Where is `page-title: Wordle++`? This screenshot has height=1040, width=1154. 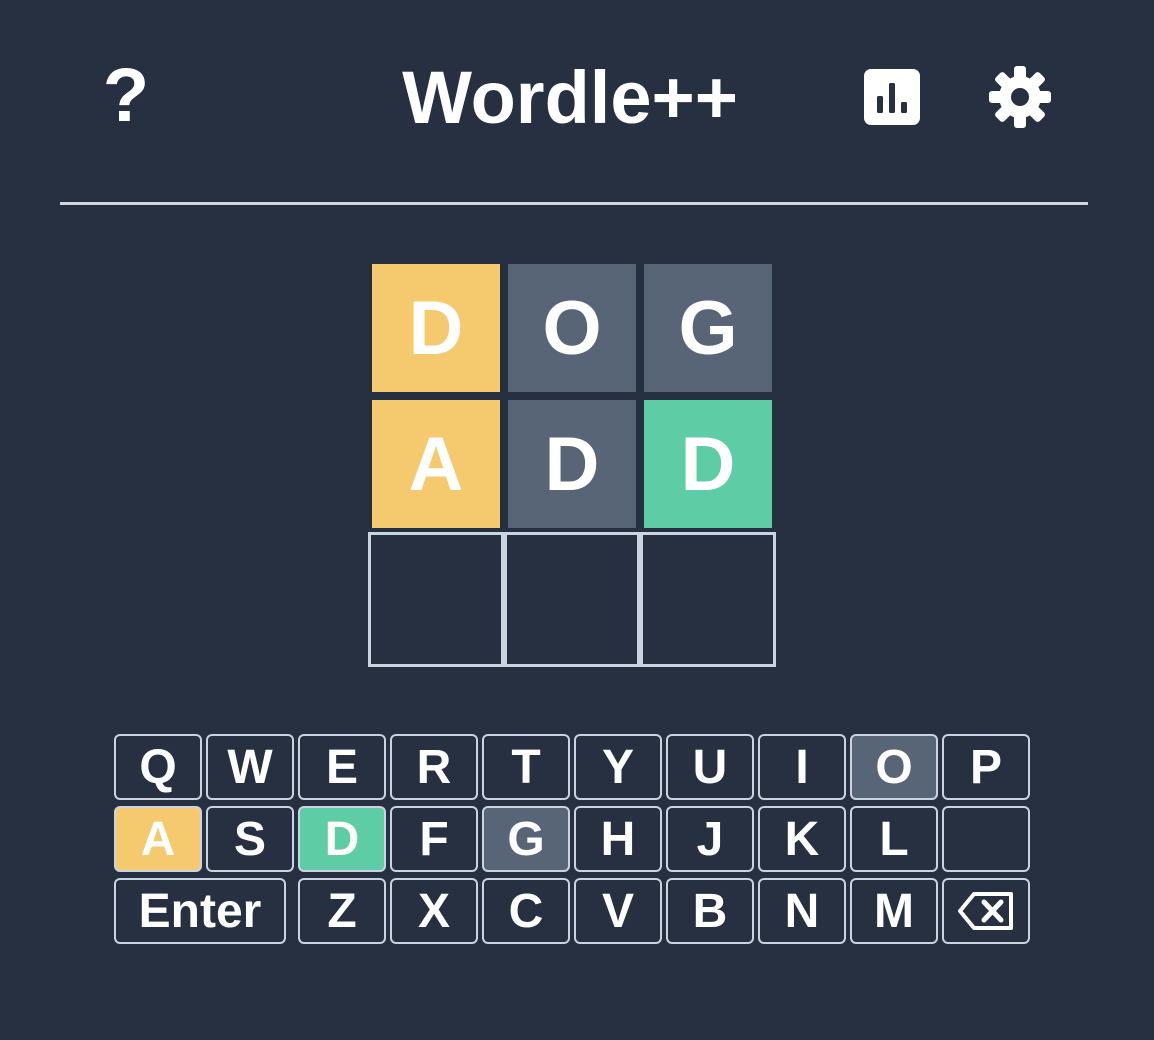 page-title: Wordle++ is located at coordinates (570, 97).